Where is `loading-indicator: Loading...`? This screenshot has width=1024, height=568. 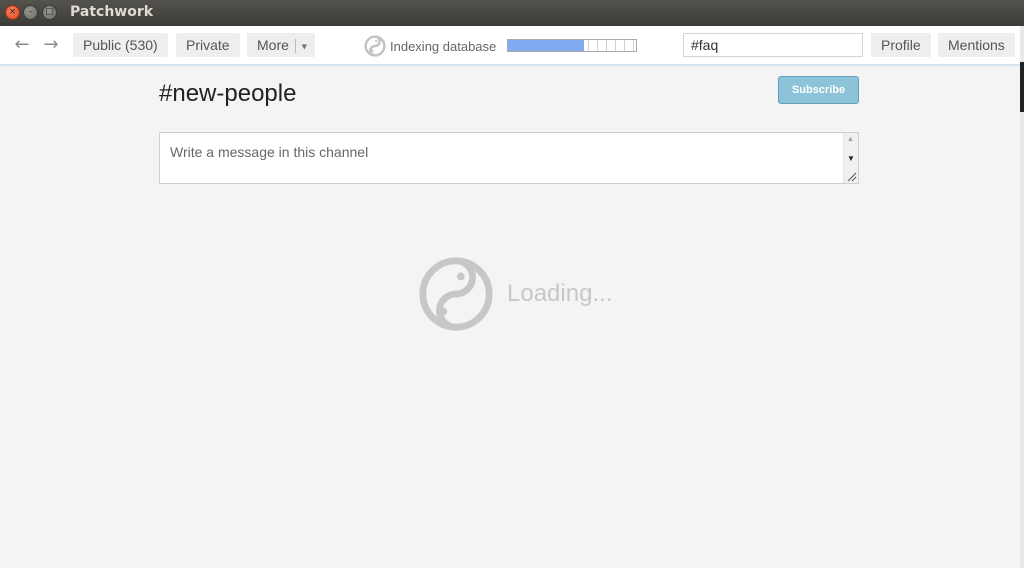 loading-indicator: Loading... is located at coordinates (514, 294).